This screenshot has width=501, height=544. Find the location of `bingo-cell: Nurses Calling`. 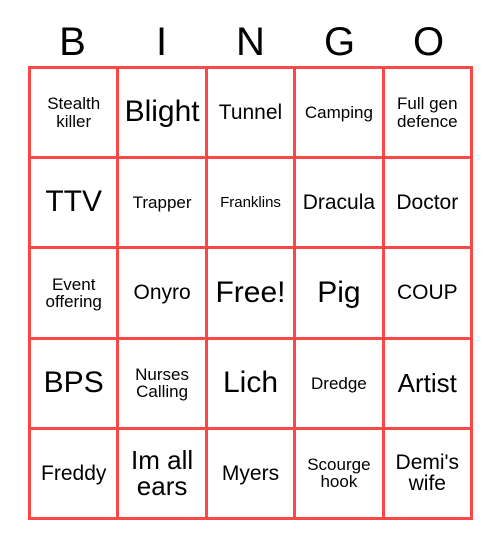

bingo-cell: Nurses Calling is located at coordinates (163, 384).